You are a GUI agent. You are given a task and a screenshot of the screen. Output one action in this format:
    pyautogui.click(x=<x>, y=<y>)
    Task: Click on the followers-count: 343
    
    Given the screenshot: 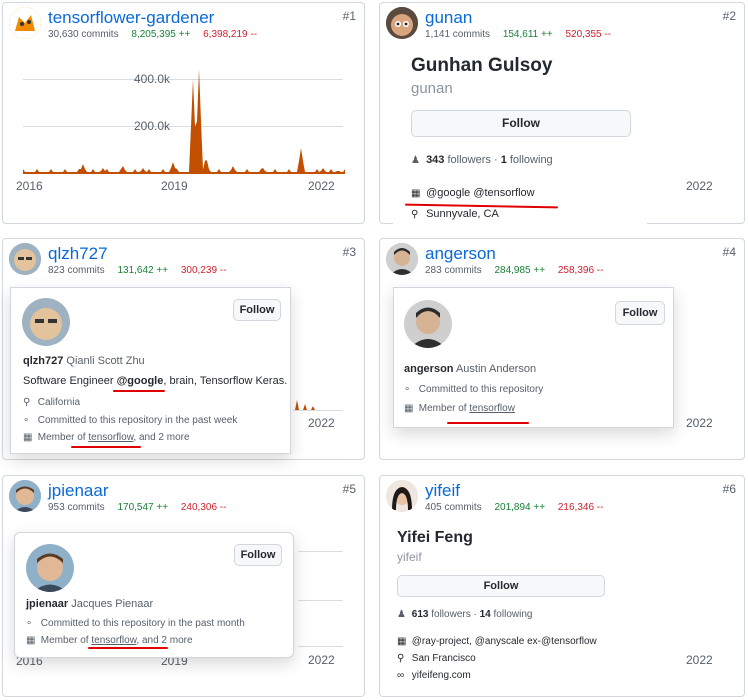 What is the action you would take?
    pyautogui.click(x=435, y=160)
    